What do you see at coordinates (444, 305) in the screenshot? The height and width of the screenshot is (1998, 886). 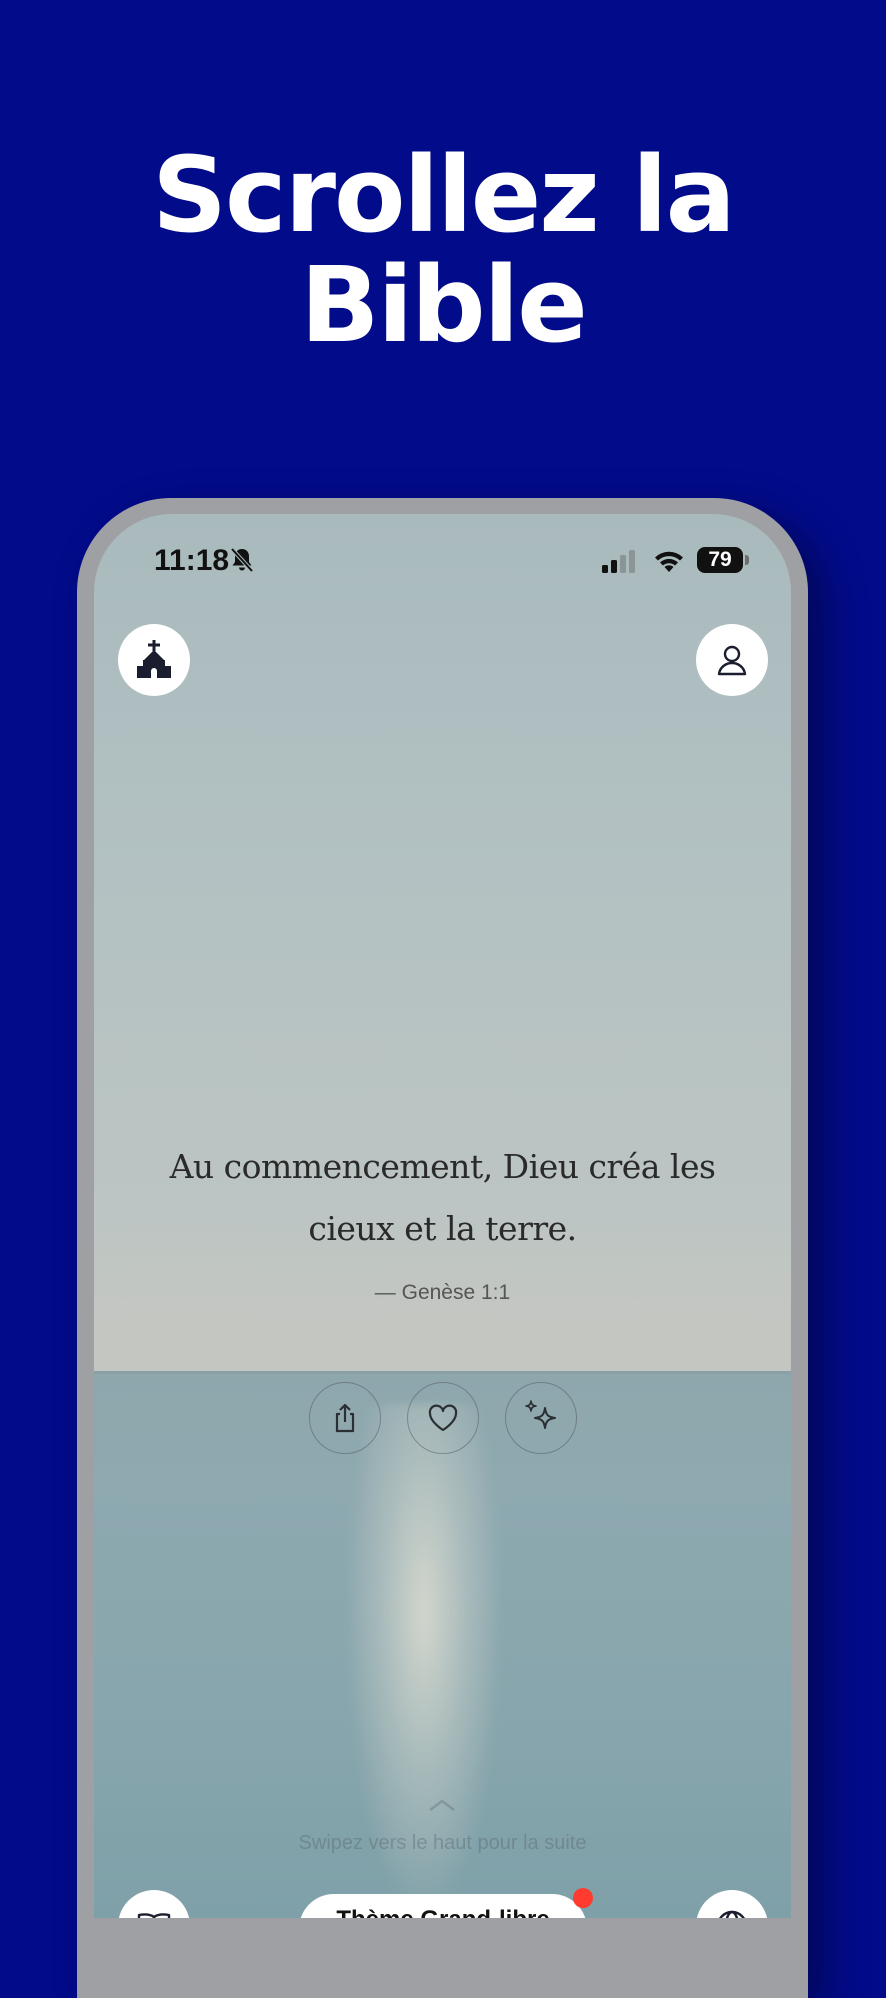 I see `headline-line-2: Bible` at bounding box center [444, 305].